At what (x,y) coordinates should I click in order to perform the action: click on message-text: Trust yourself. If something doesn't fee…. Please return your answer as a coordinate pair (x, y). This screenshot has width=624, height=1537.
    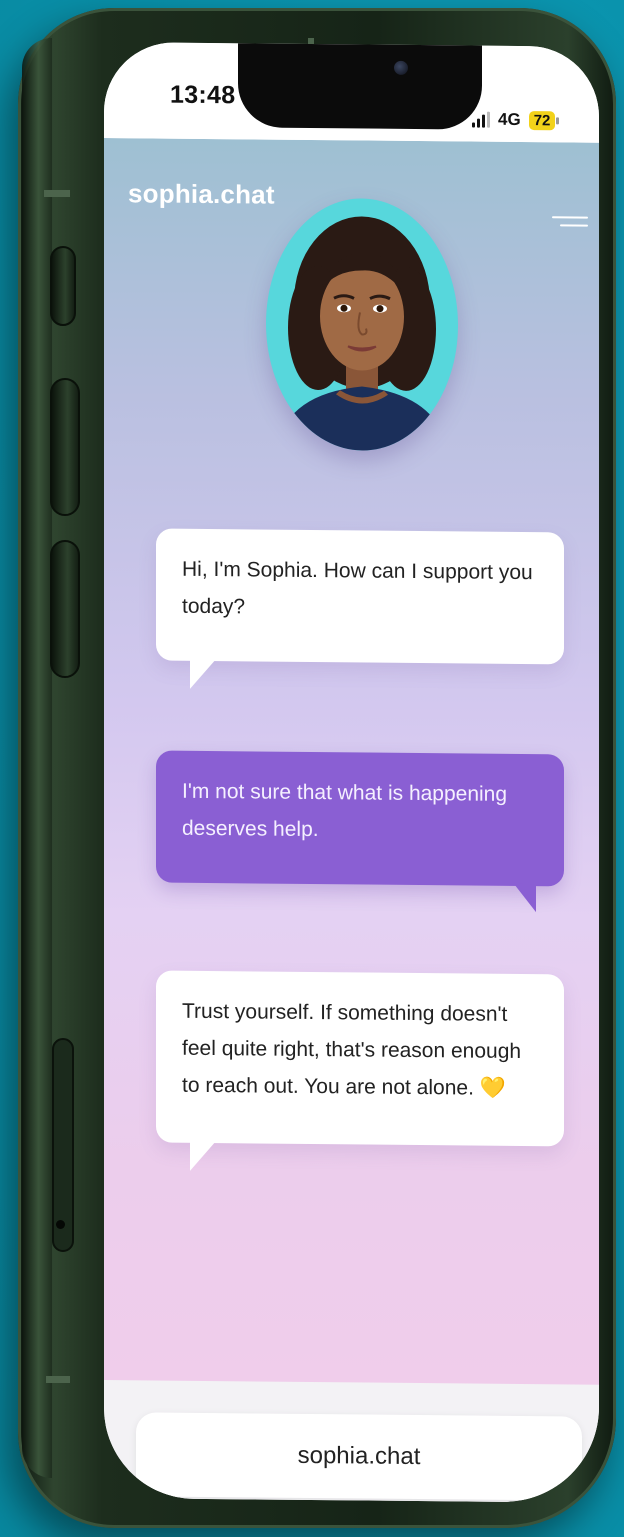
    Looking at the image, I should click on (352, 1049).